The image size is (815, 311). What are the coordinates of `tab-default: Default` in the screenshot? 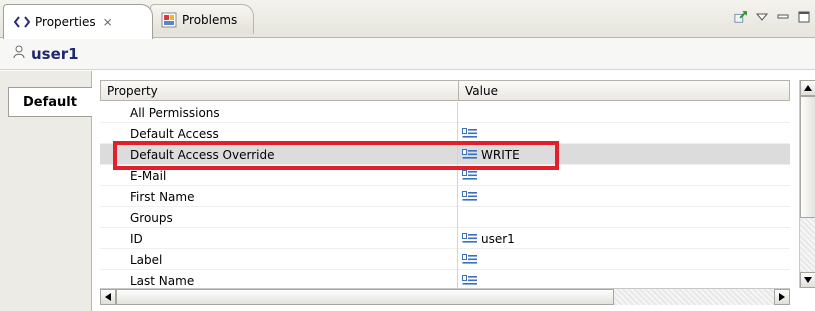 It's located at (50, 102).